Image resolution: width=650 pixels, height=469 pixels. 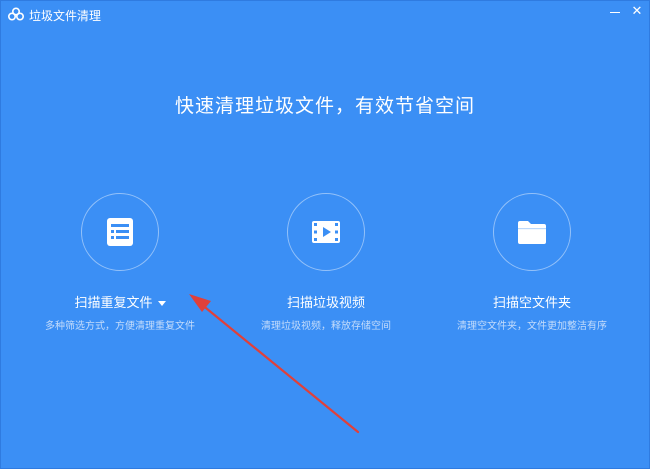 I want to click on scan-junk-video-description: 清理垃圾视频，释放存储空间, so click(x=326, y=326).